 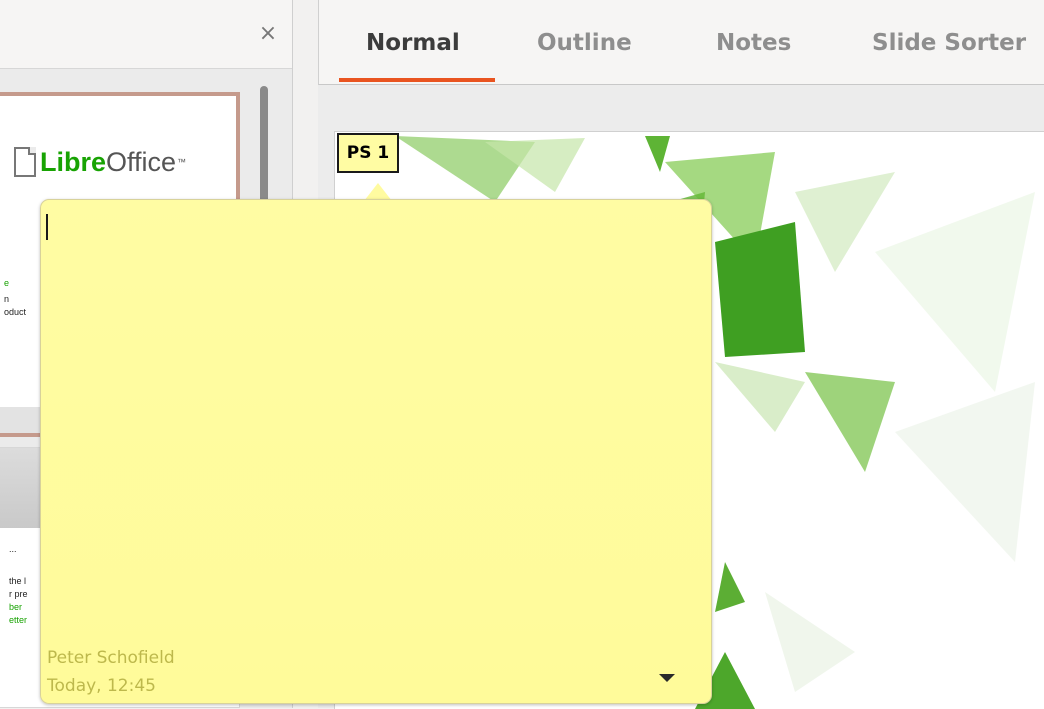 I want to click on view-tab-bar: Normal Outline Notes Slide Sorter, so click(x=681, y=42).